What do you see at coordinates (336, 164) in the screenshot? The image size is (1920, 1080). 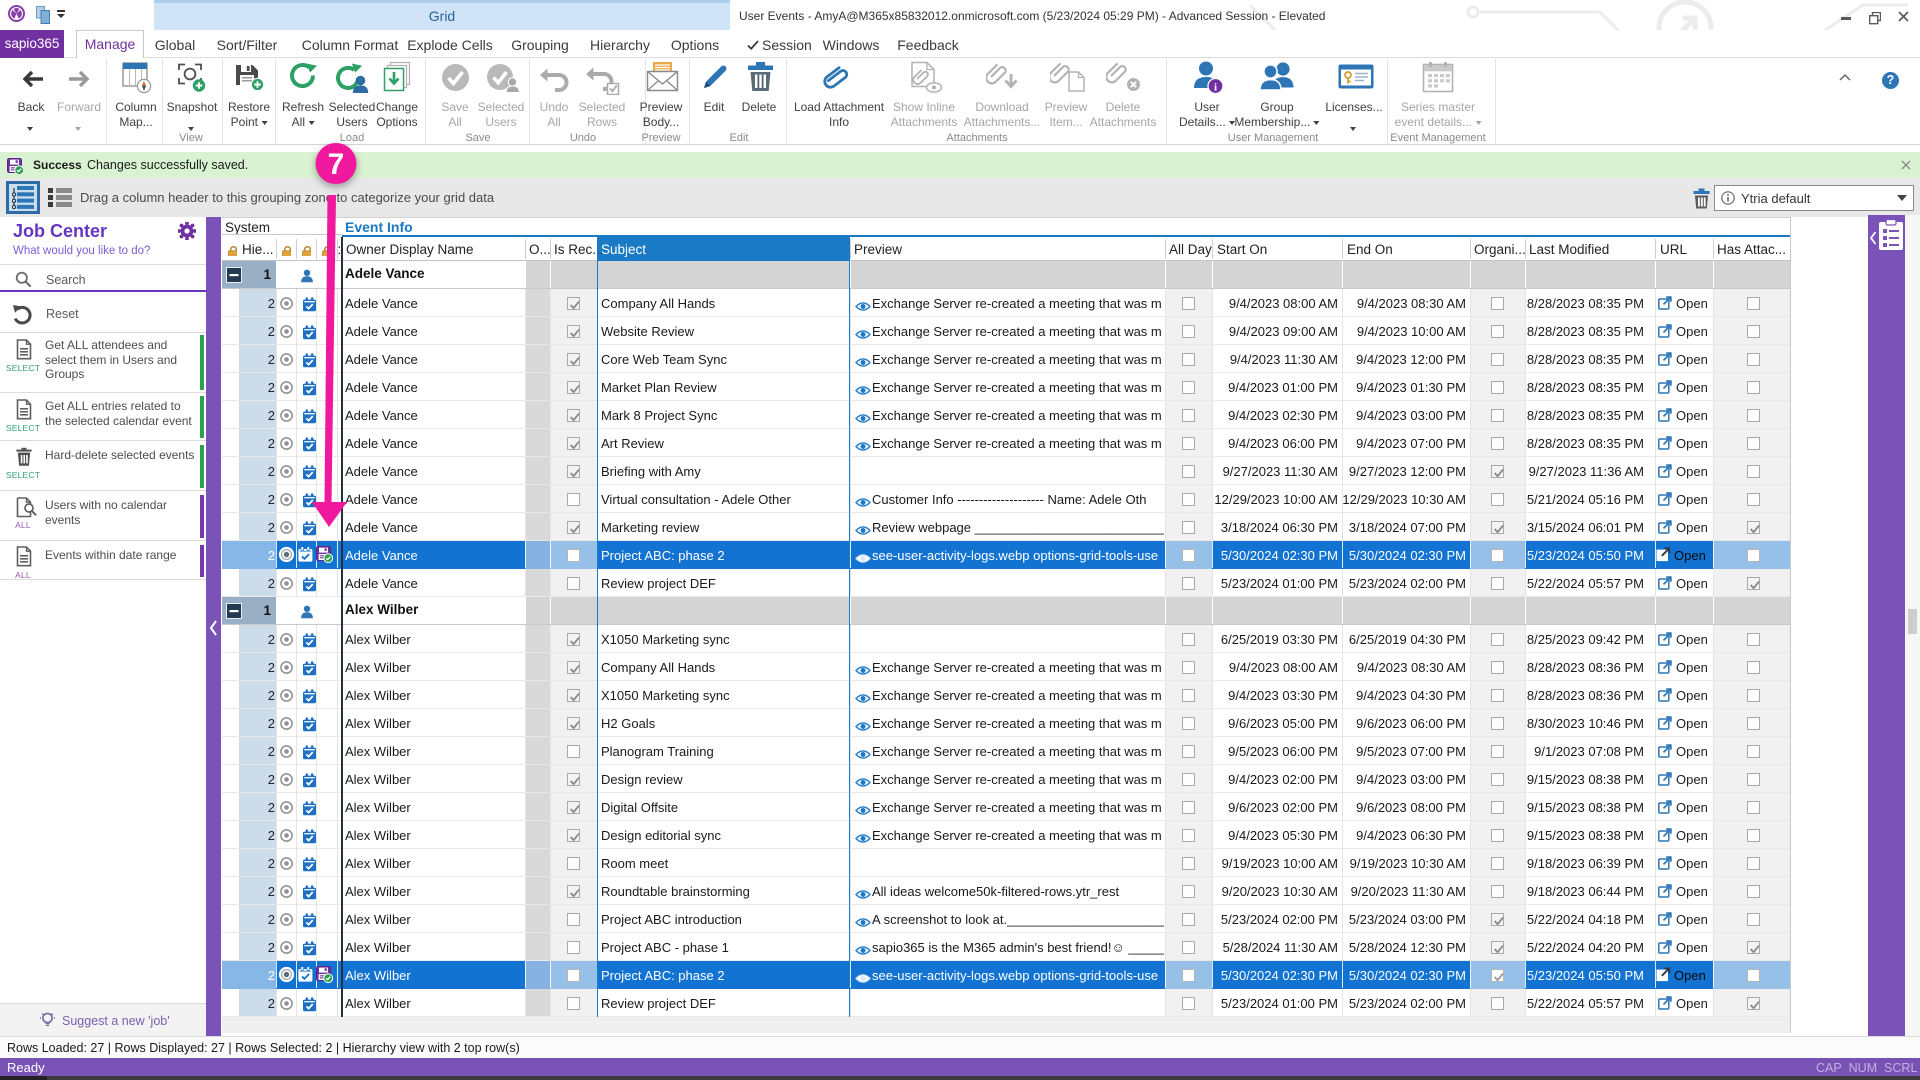 I see `svg-text: 7` at bounding box center [336, 164].